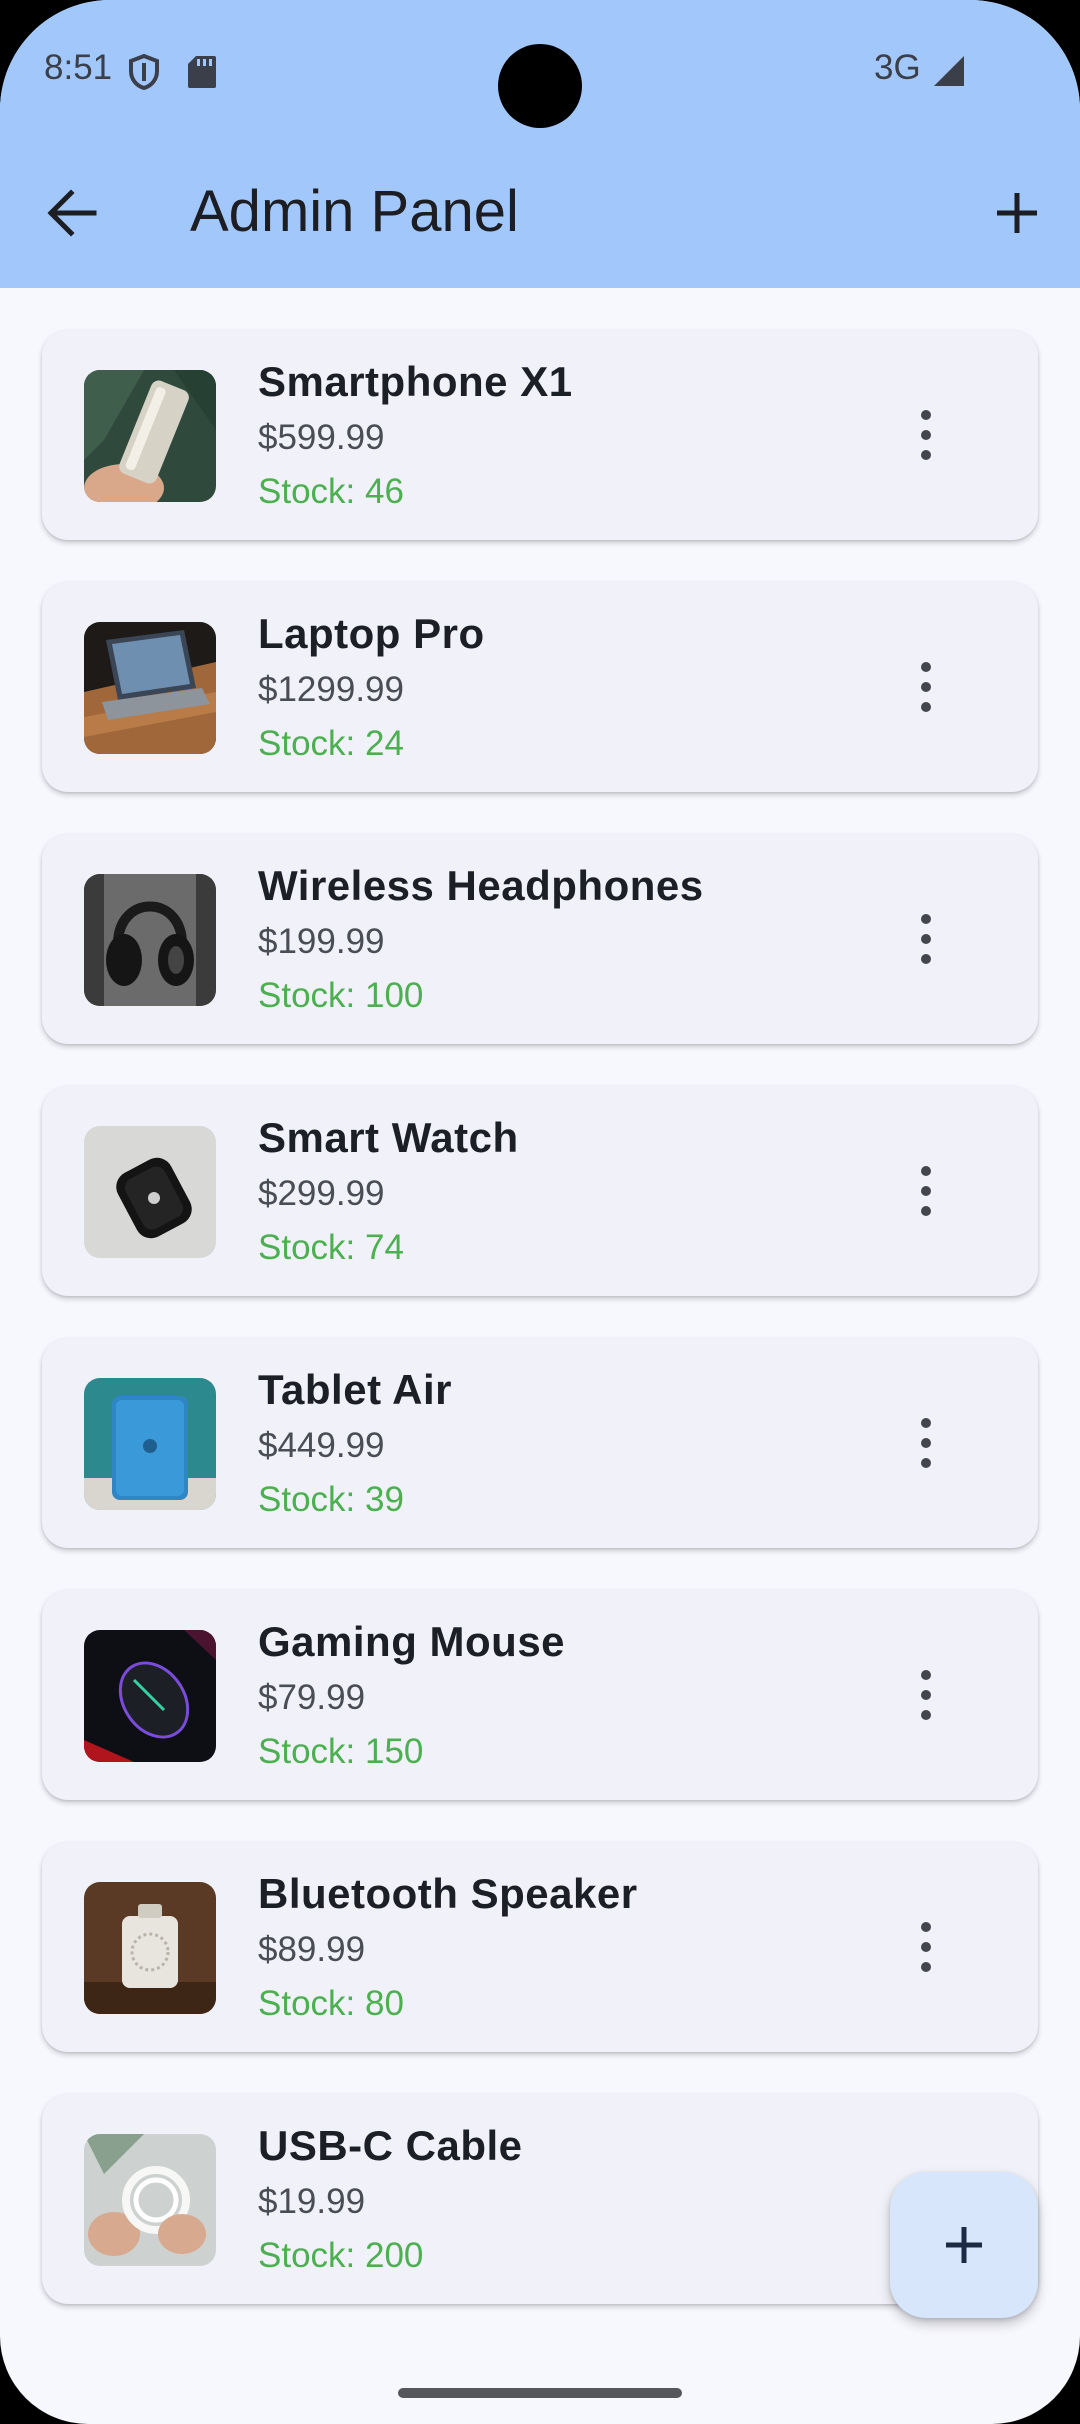 This screenshot has width=1080, height=2424. Describe the element at coordinates (540, 1191) in the screenshot. I see `product-card: Smart Watch $299.99 Stock: 74` at that location.